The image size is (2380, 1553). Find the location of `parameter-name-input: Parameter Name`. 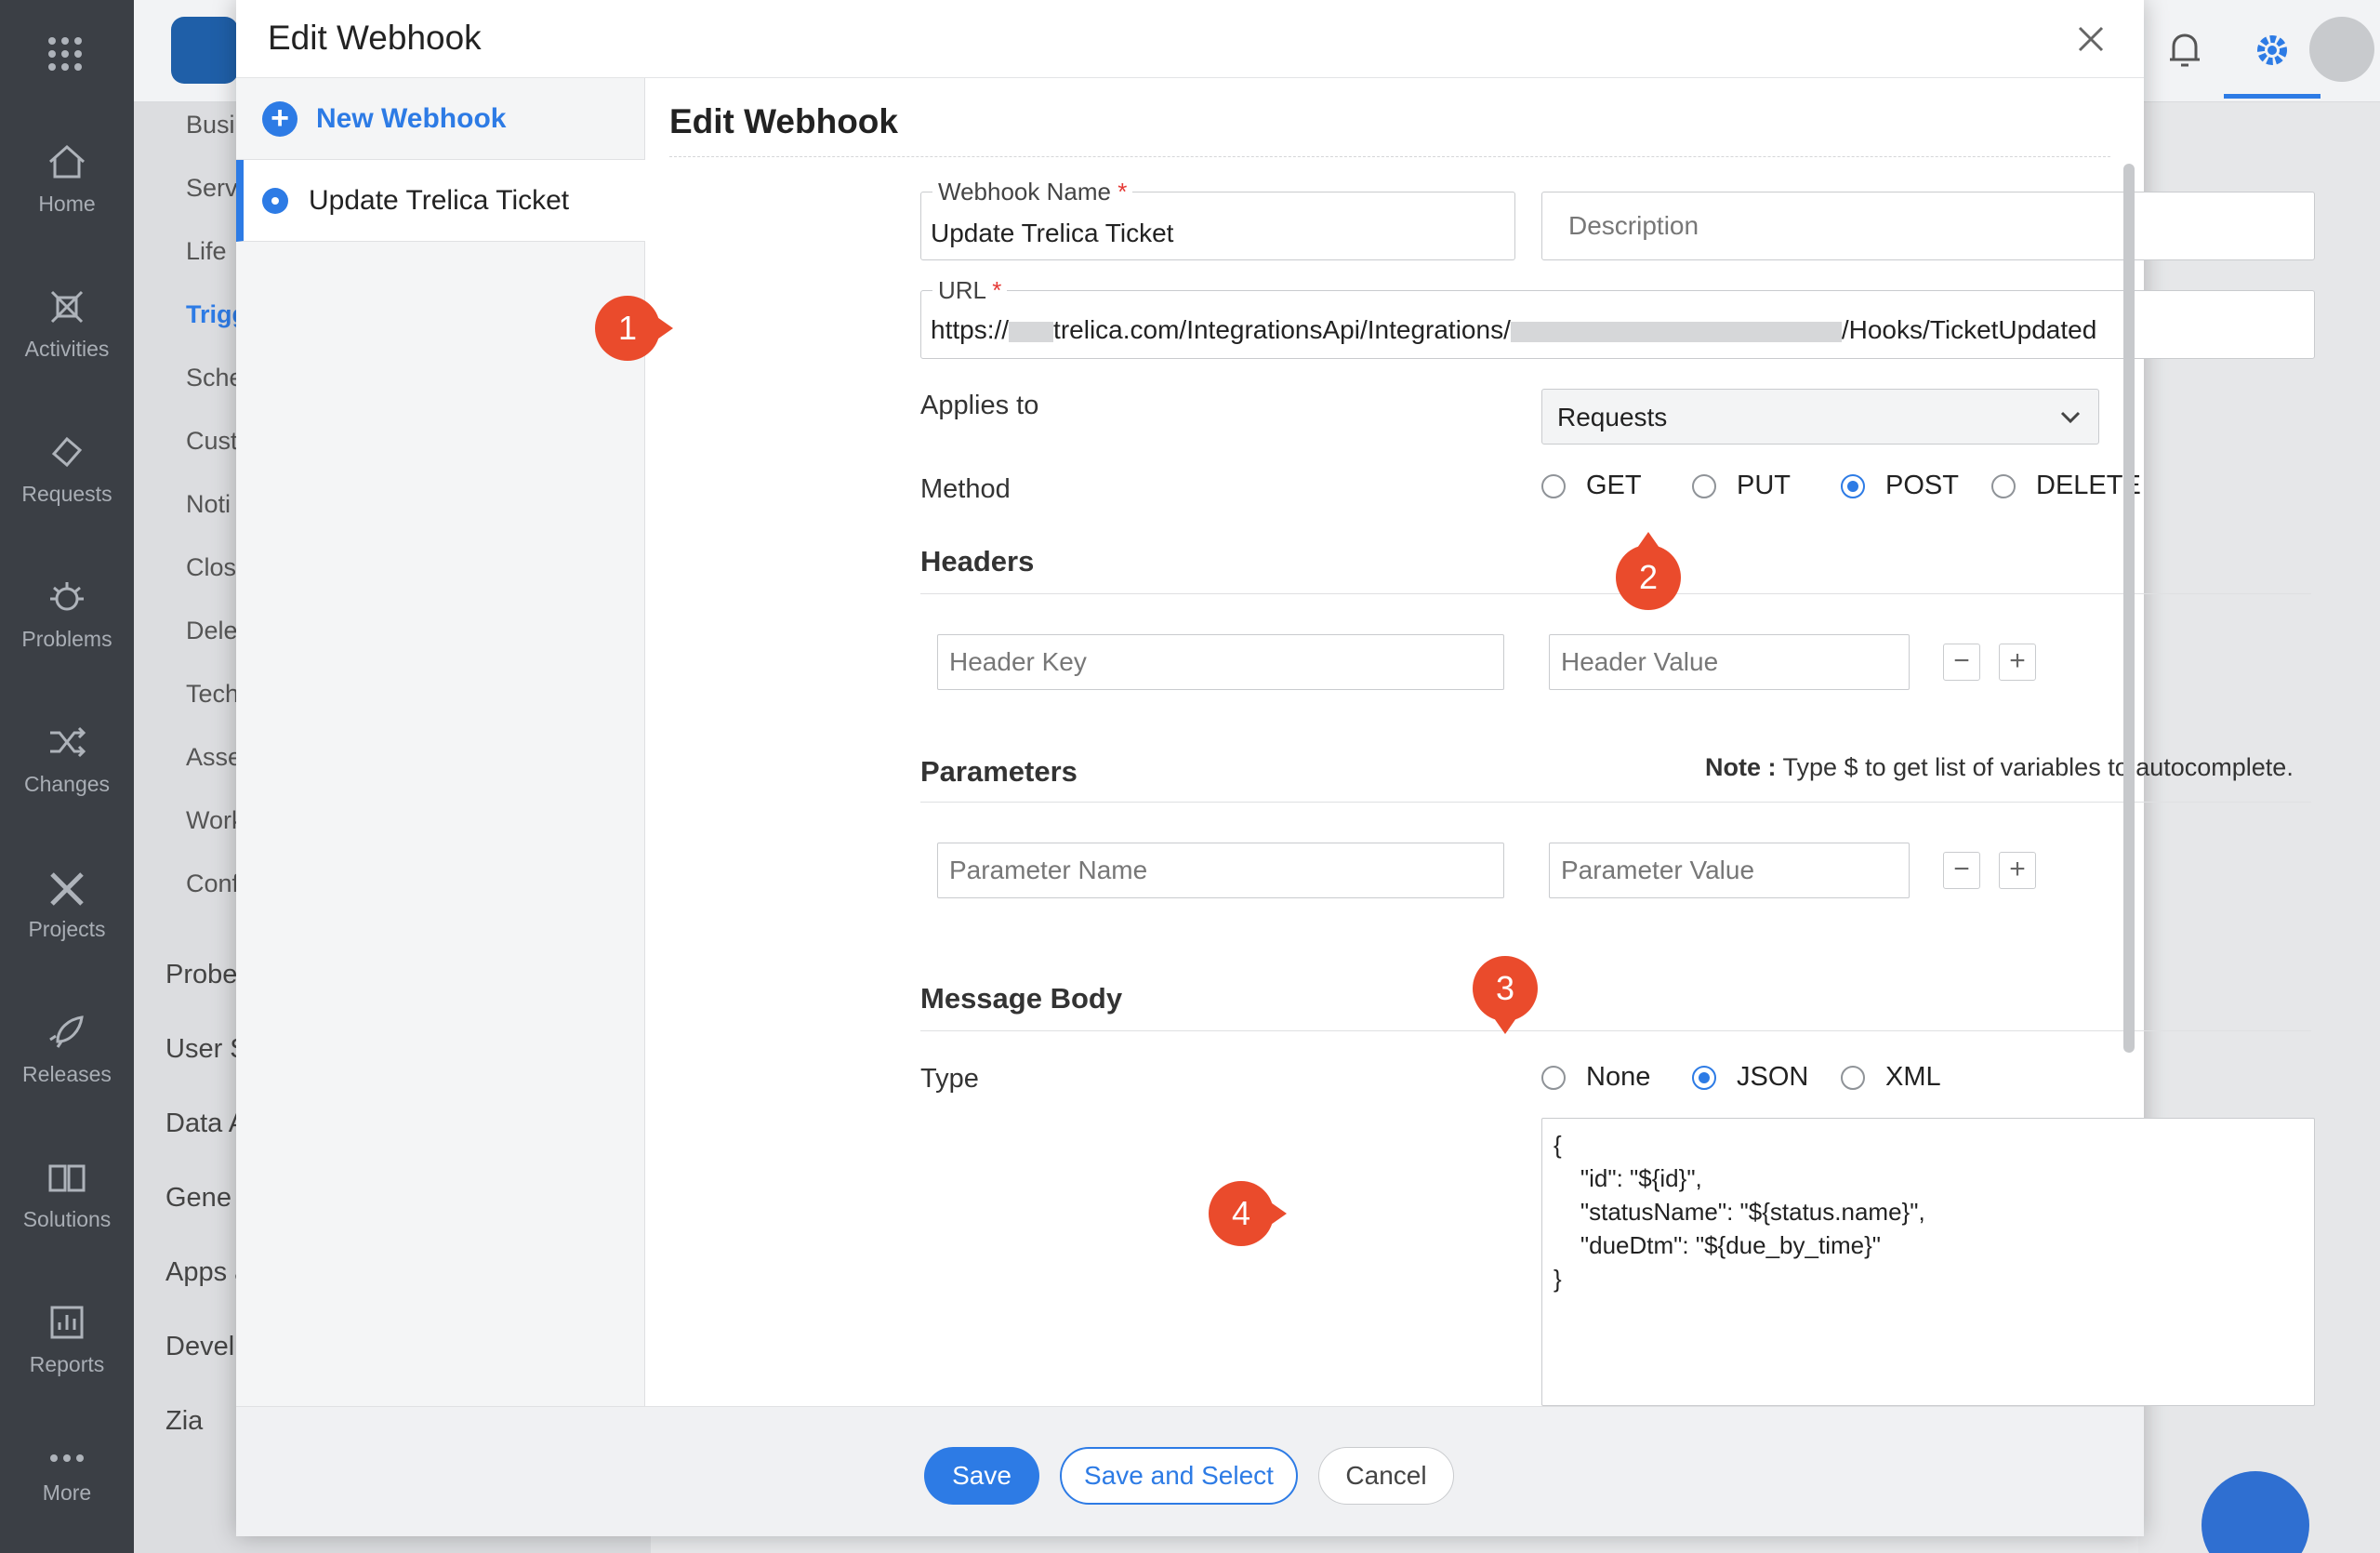

parameter-name-input: Parameter Name is located at coordinates (1220, 871).